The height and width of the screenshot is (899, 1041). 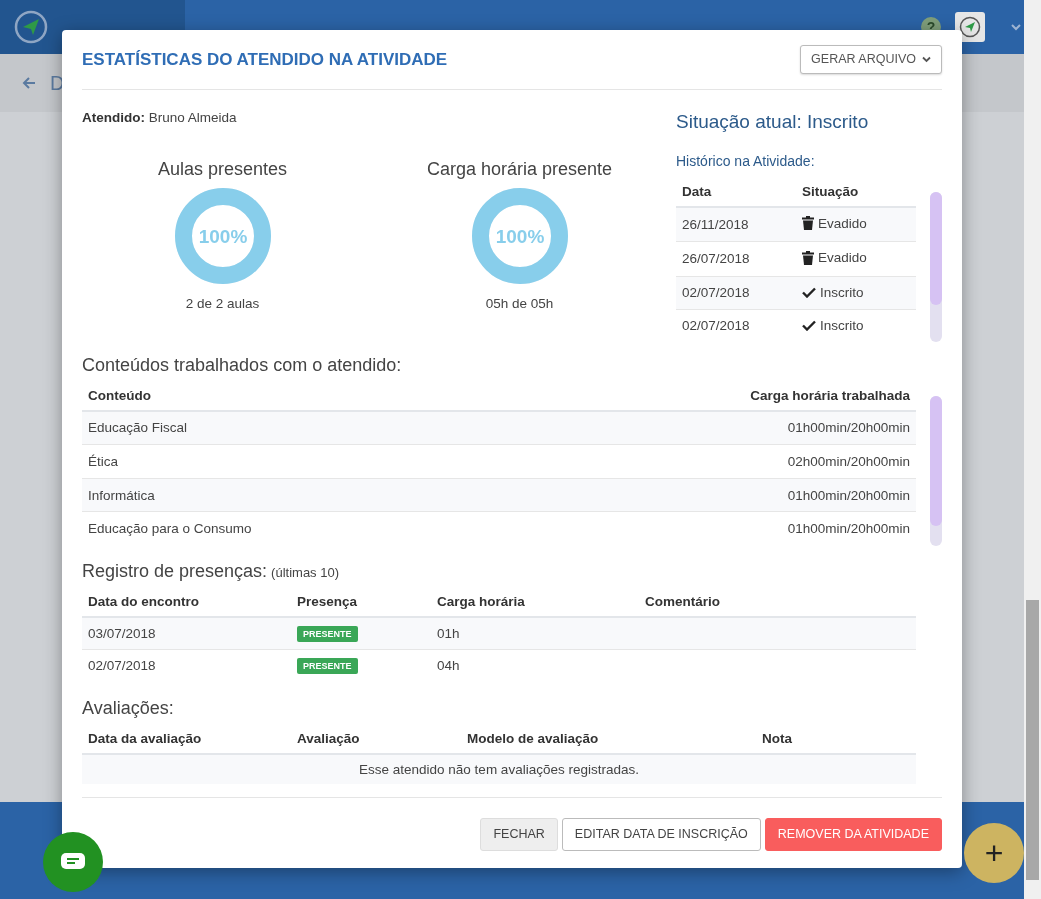 What do you see at coordinates (871, 59) in the screenshot?
I see `export-dropdown-button: GERAR ARQUIVO` at bounding box center [871, 59].